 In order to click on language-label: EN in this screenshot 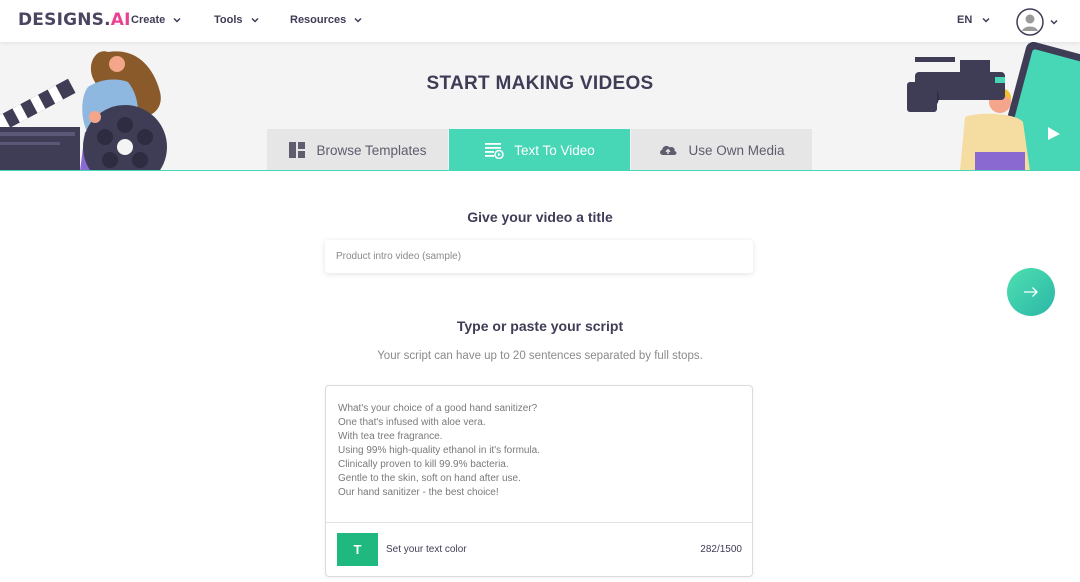, I will do `click(965, 20)`.